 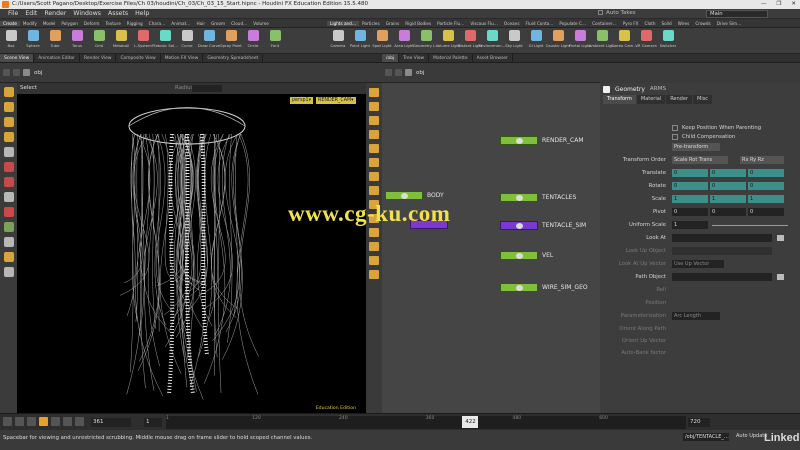 What do you see at coordinates (750, 225) in the screenshot?
I see `uniform-scale-slider` at bounding box center [750, 225].